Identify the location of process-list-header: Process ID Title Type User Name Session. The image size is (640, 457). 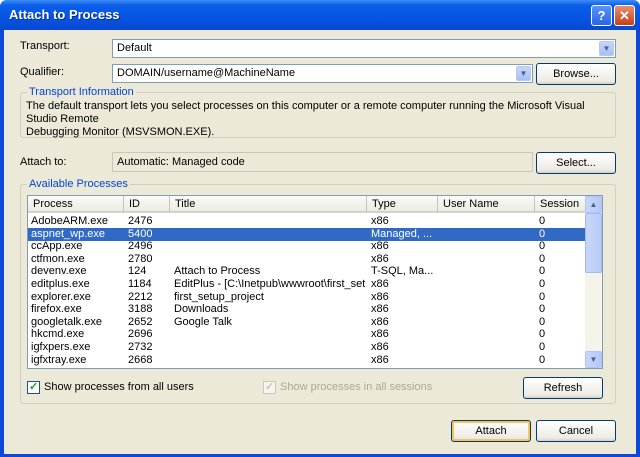
(307, 204).